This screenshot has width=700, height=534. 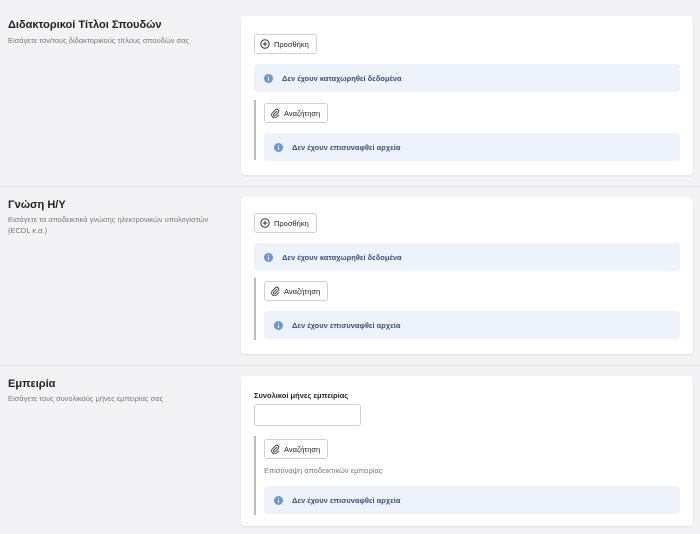 I want to click on experience-attachments-hint: Επισύναψη αποδεικτικών εμπειρίας, so click(x=323, y=470).